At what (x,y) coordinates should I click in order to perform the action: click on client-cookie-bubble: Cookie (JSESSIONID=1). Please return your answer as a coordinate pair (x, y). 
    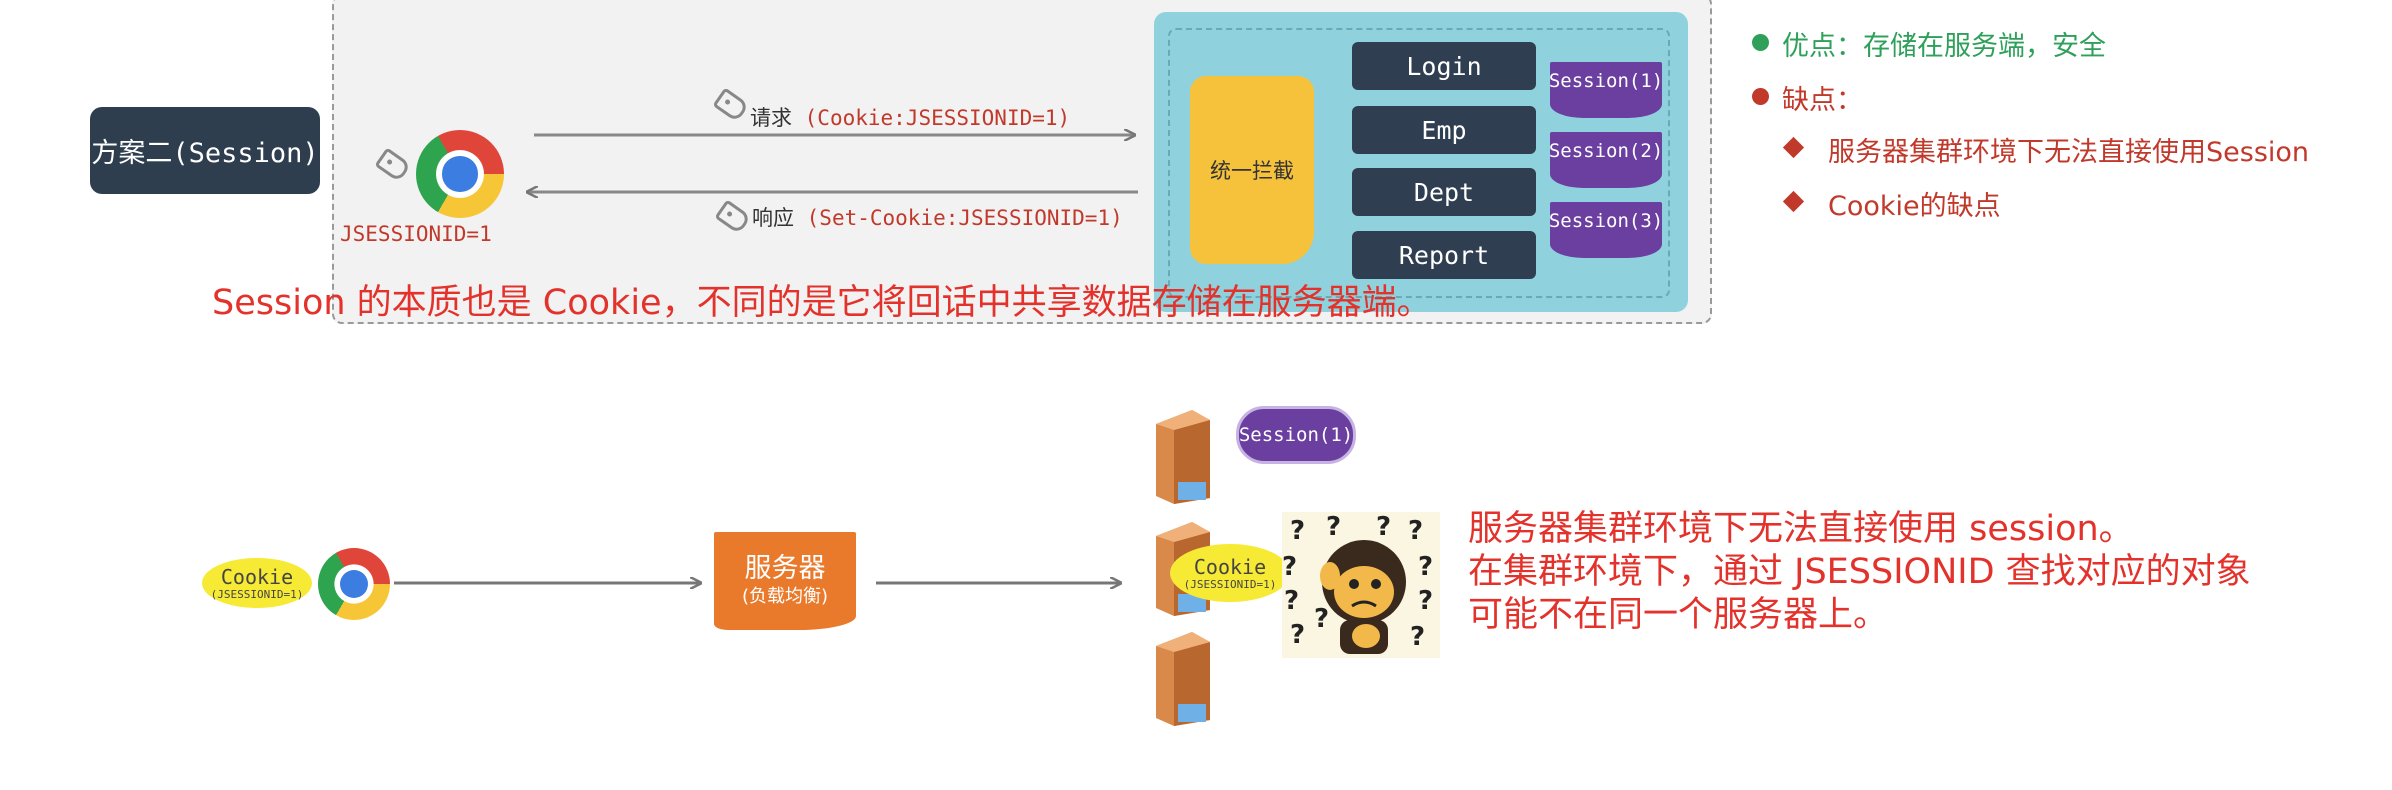
    Looking at the image, I should click on (257, 583).